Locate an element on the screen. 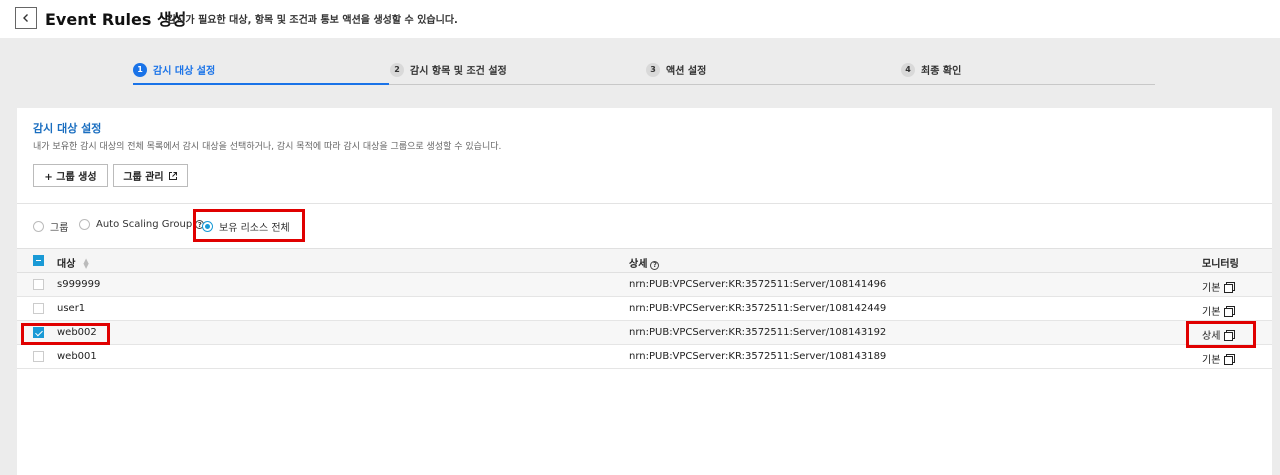 This screenshot has height=475, width=1280. radio-label: Auto Scaling Group is located at coordinates (144, 224).